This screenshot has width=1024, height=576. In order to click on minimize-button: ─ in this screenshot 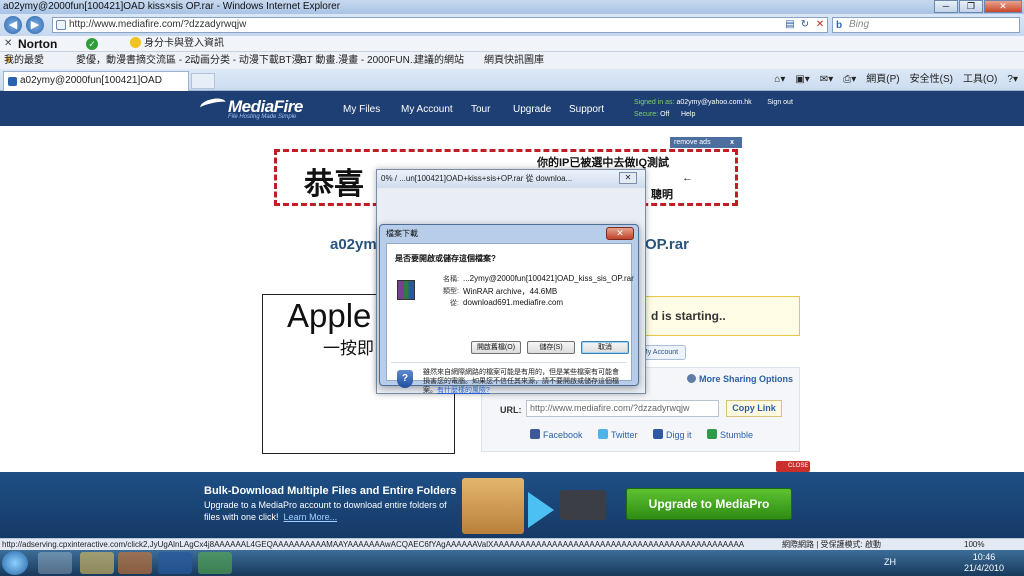, I will do `click(946, 6)`.